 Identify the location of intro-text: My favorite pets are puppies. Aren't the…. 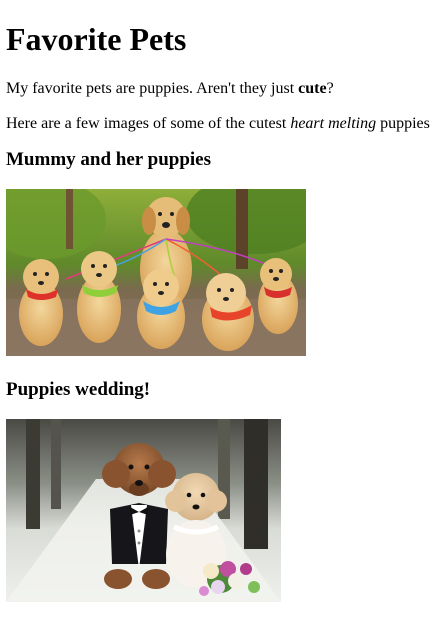
(152, 88).